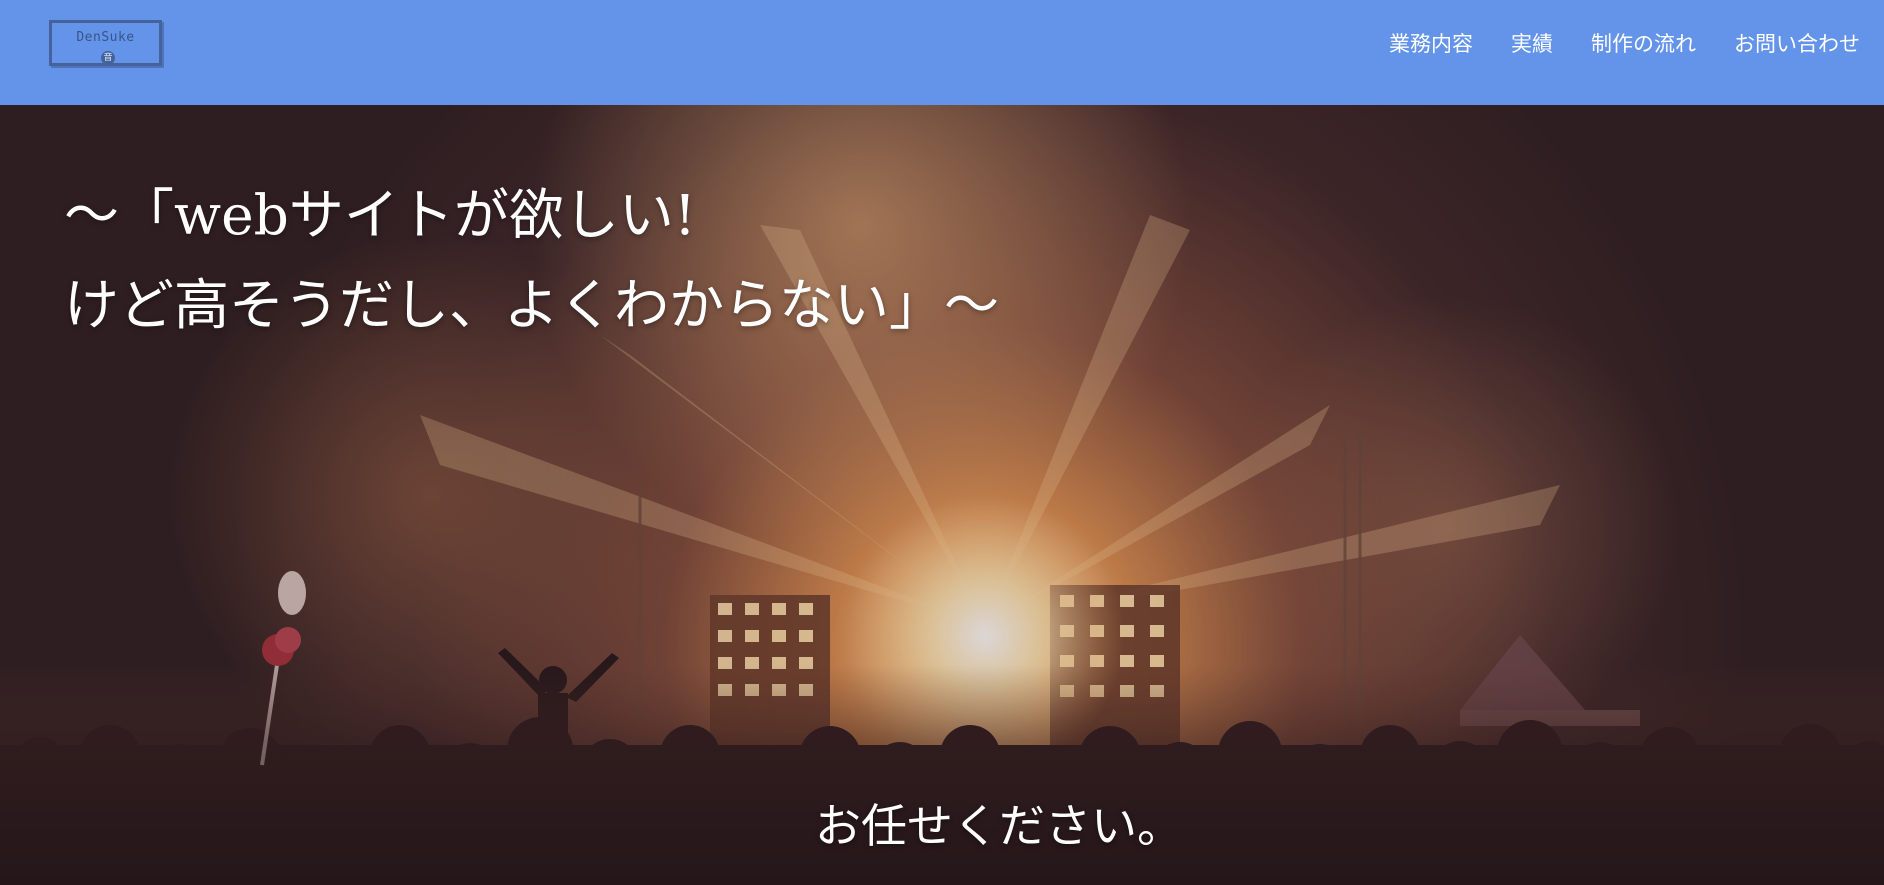 This screenshot has width=1884, height=885. Describe the element at coordinates (942, 52) in the screenshot. I see `site-header: DenSuke 音 業務内容 実績 制作の流れ お問い合わせ` at that location.